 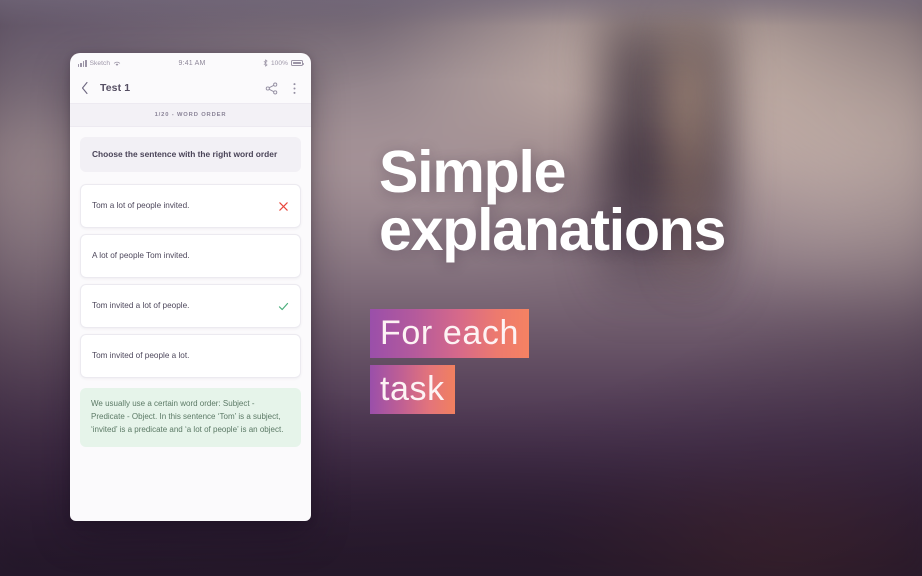 What do you see at coordinates (472, 172) in the screenshot?
I see `headline-line-1: Simple` at bounding box center [472, 172].